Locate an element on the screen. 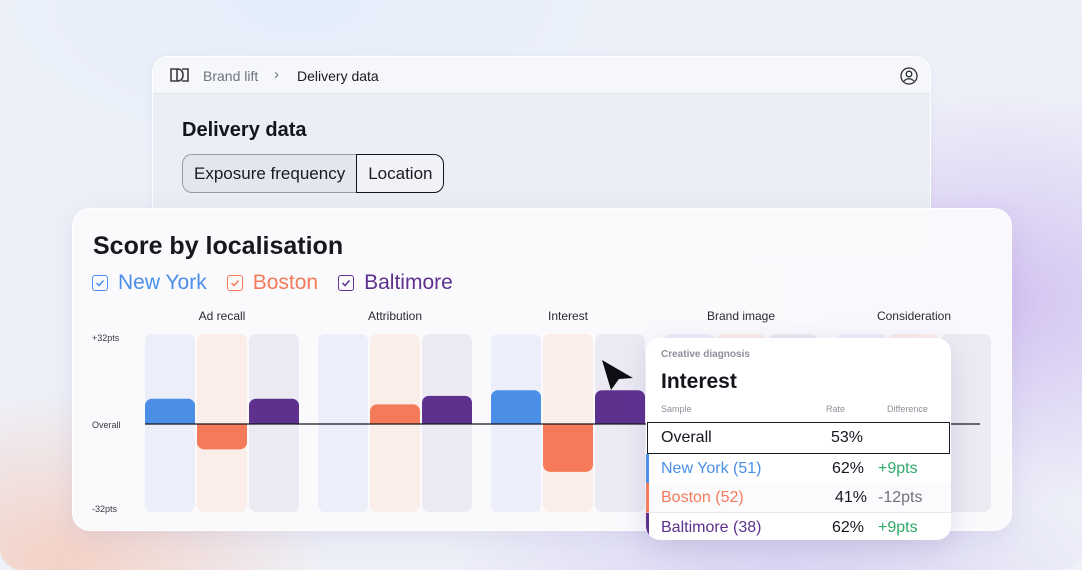 The width and height of the screenshot is (1082, 570). bar-boston is located at coordinates (568, 448).